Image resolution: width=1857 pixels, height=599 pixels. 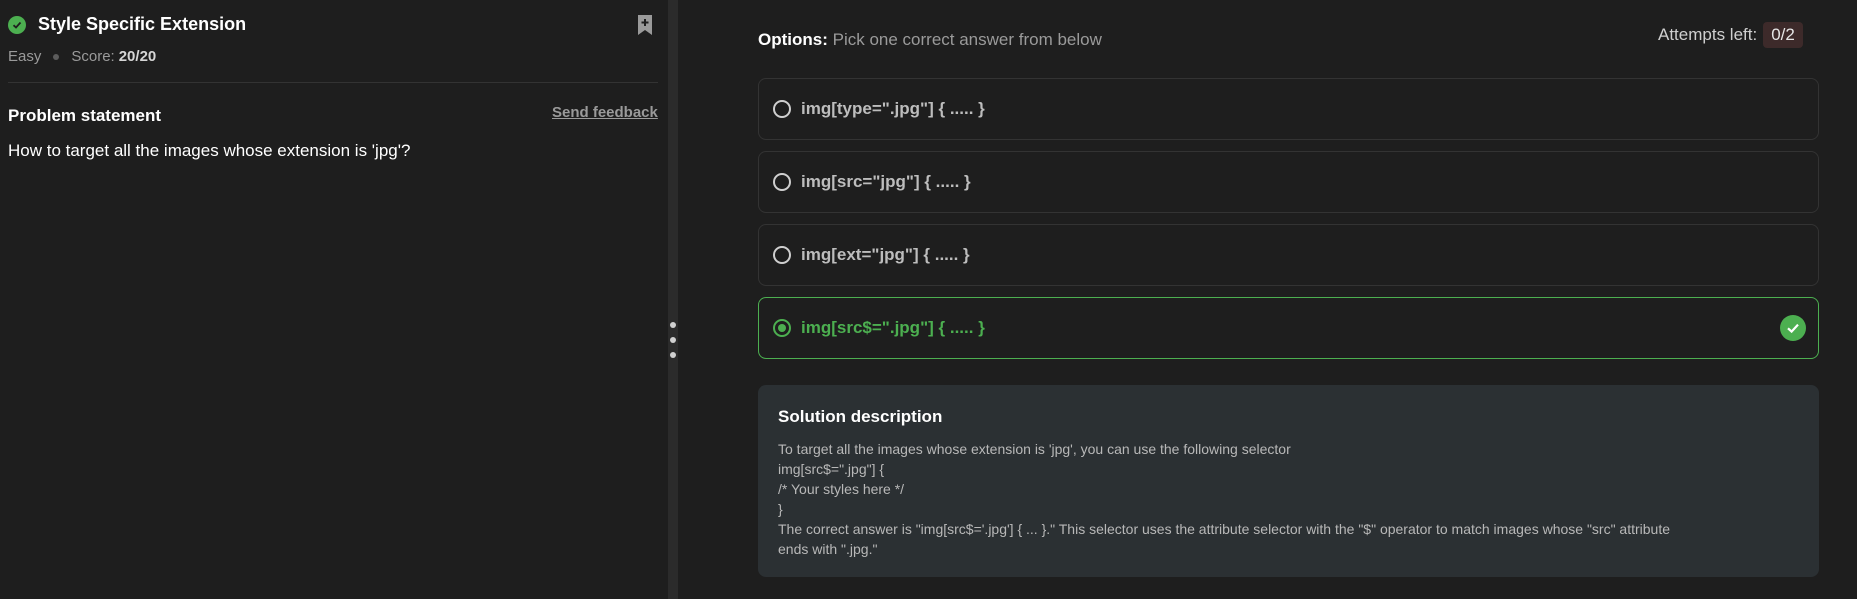 I want to click on options-label-text: Pick one correct answer from below, so click(x=964, y=39).